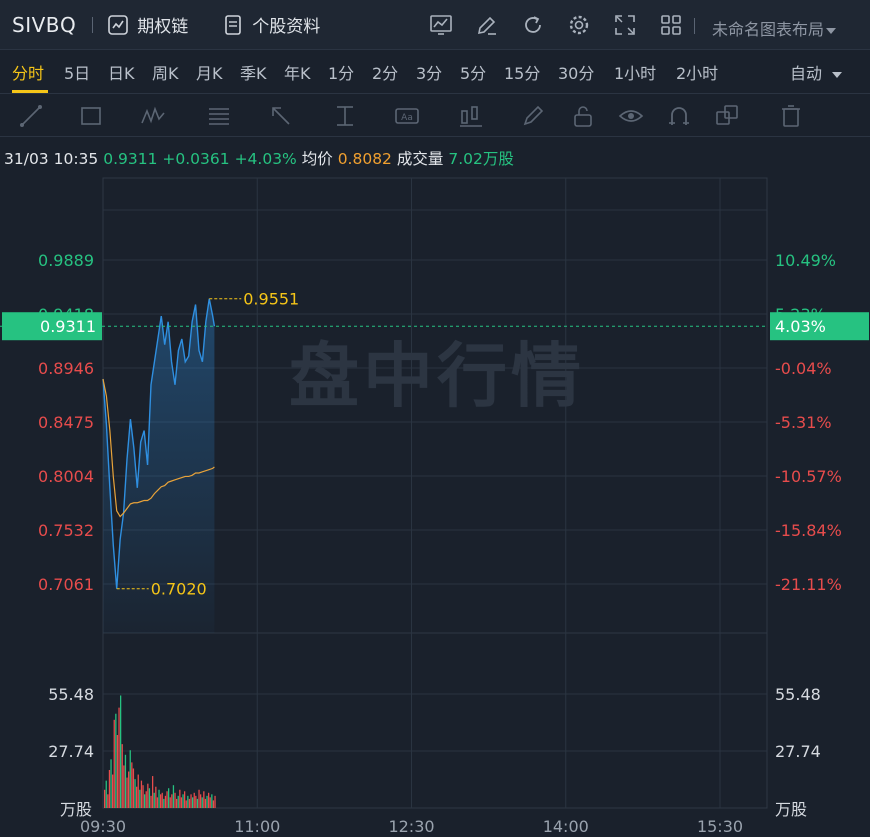 The width and height of the screenshot is (870, 837). What do you see at coordinates (791, 809) in the screenshot?
I see `volume-unit-right: 万股` at bounding box center [791, 809].